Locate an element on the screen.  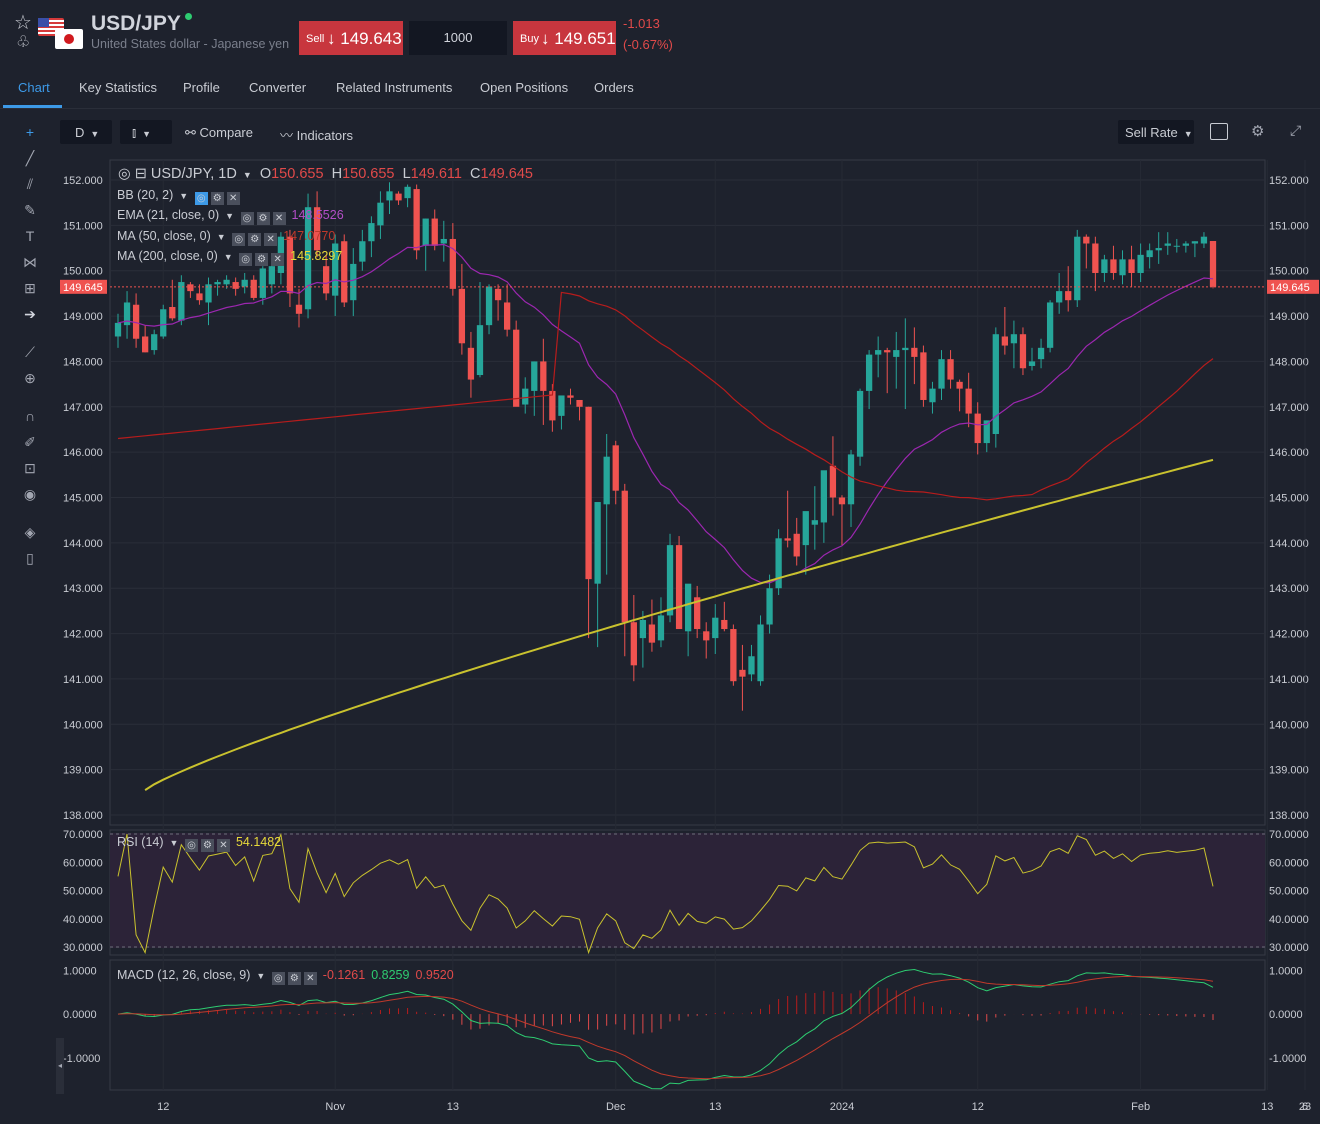
buy-button: Buy ↓ 149.651 is located at coordinates (564, 38).